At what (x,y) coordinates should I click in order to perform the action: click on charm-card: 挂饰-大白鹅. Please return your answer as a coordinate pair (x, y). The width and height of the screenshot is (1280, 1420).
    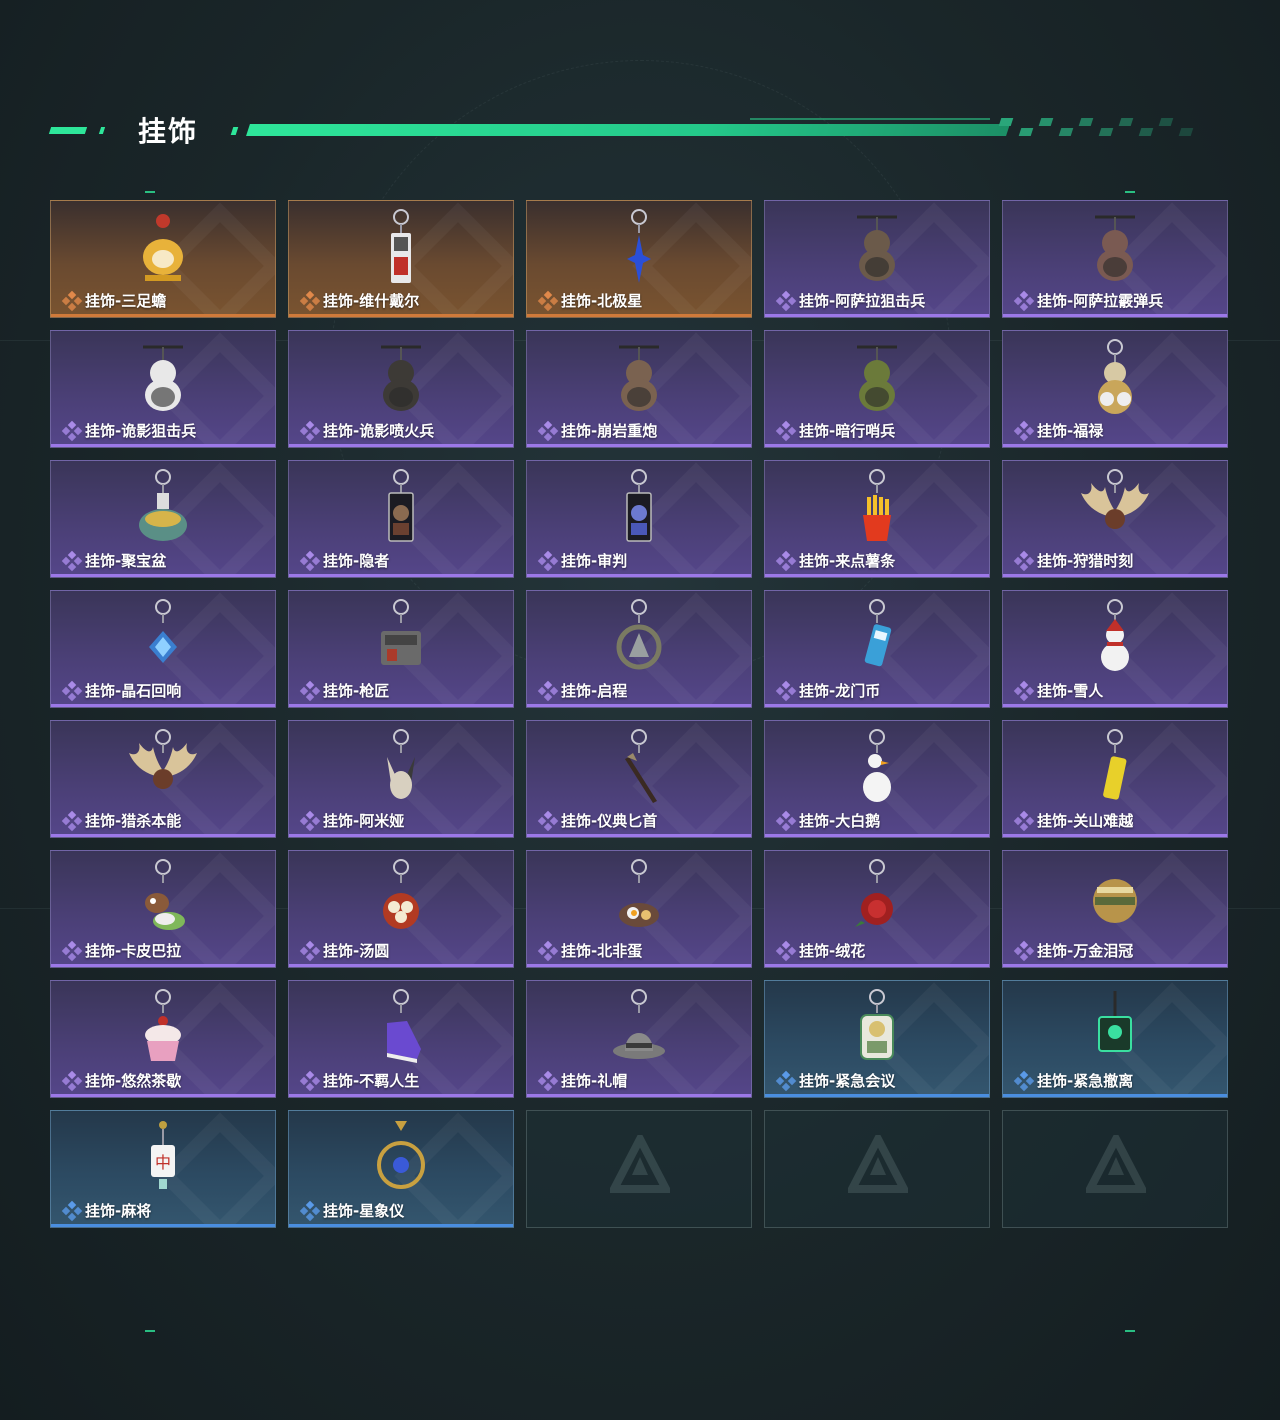
    Looking at the image, I should click on (877, 779).